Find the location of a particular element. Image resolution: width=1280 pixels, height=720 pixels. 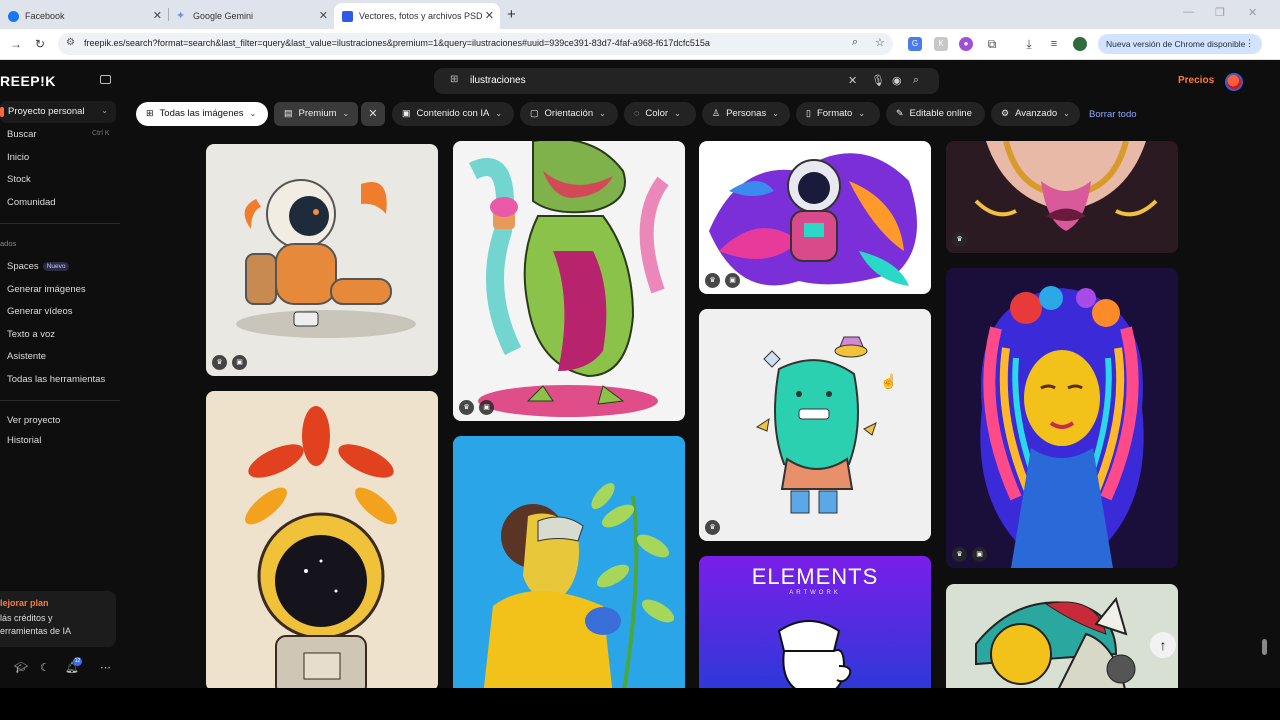

project-color-dot is located at coordinates (2, 112).